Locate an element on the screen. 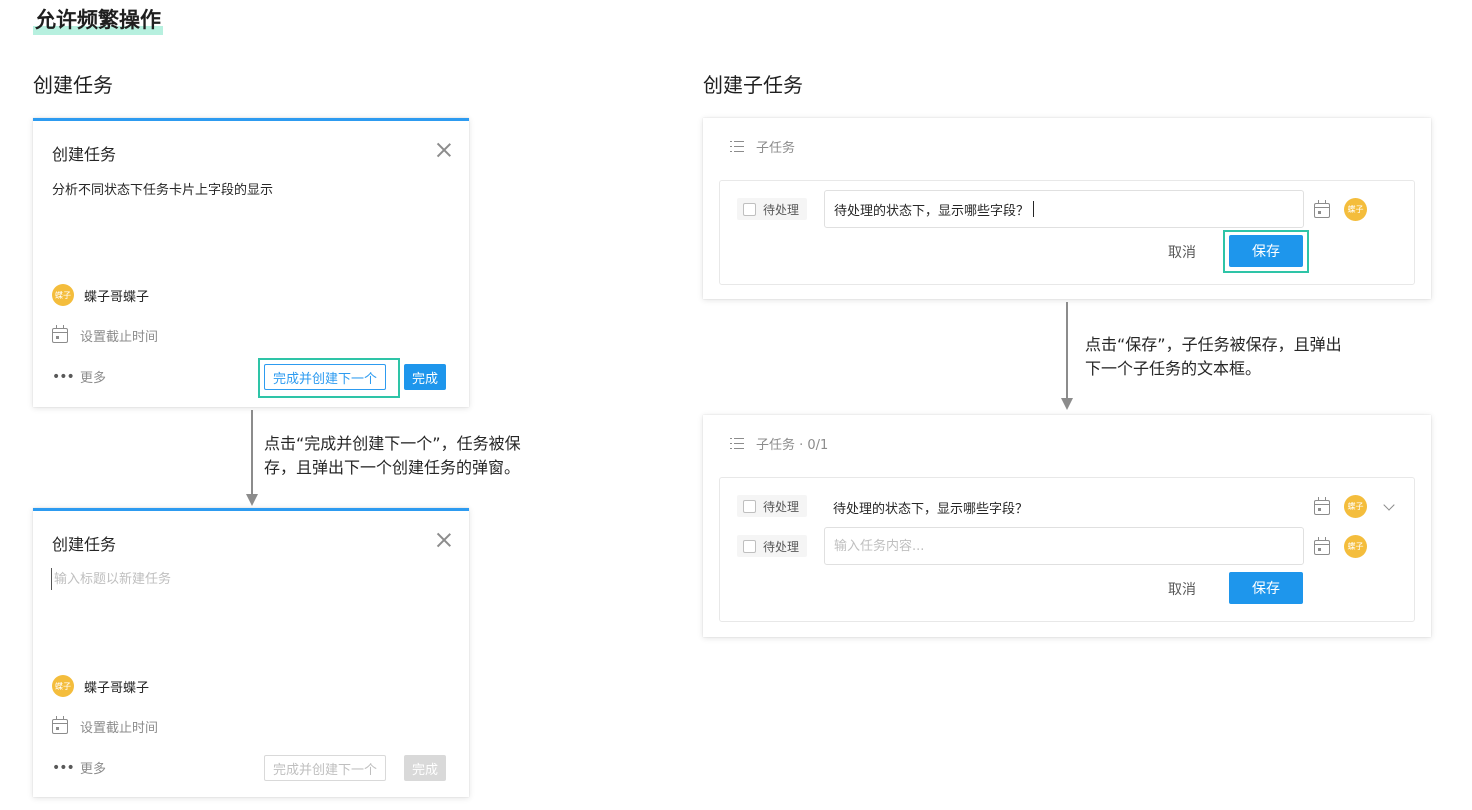  annotation-save-subtask: 点击“保存”，子任务被保存，且弹出 下一个子任务的文本框。 is located at coordinates (1213, 356).